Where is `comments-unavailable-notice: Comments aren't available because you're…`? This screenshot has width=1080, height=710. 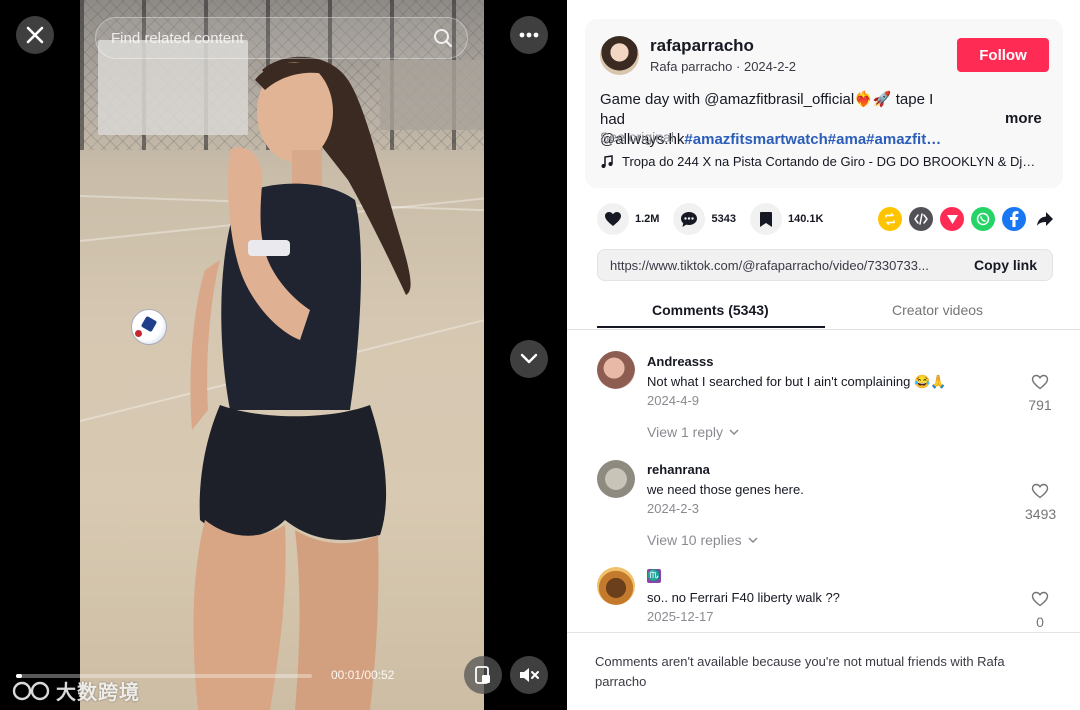
comments-unavailable-notice: Comments aren't available because you're… is located at coordinates (800, 671).